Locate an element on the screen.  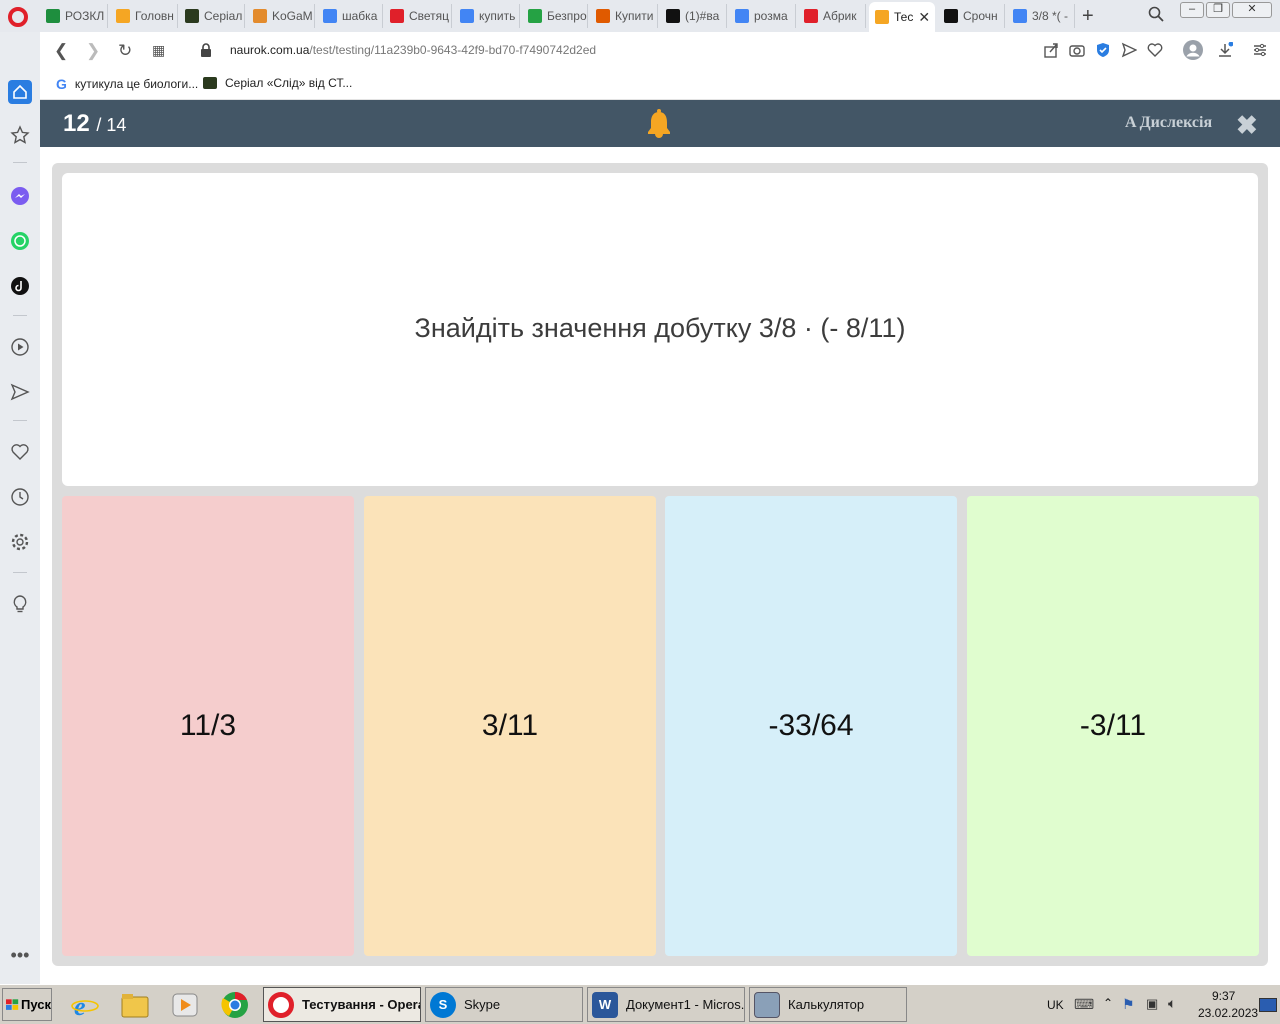
browser-tab: шабка is located at coordinates (350, 16).